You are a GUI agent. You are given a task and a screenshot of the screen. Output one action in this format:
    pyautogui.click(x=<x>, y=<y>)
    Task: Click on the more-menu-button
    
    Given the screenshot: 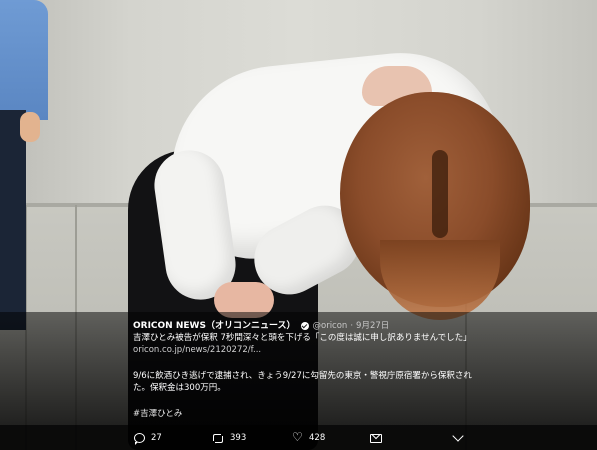 What is the action you would take?
    pyautogui.click(x=458, y=437)
    